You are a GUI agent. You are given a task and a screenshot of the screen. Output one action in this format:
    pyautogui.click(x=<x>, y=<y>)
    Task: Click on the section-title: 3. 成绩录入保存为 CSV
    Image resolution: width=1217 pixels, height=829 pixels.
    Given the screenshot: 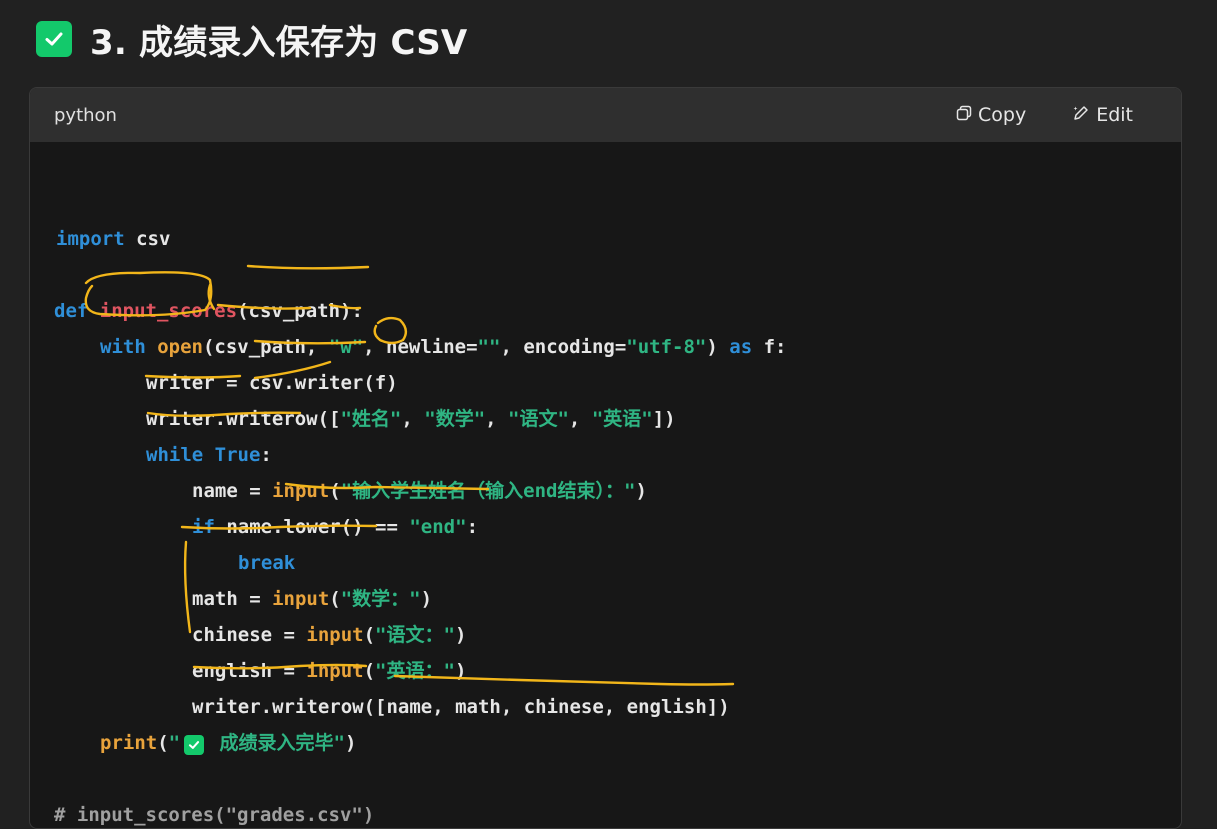 What is the action you would take?
    pyautogui.click(x=279, y=42)
    